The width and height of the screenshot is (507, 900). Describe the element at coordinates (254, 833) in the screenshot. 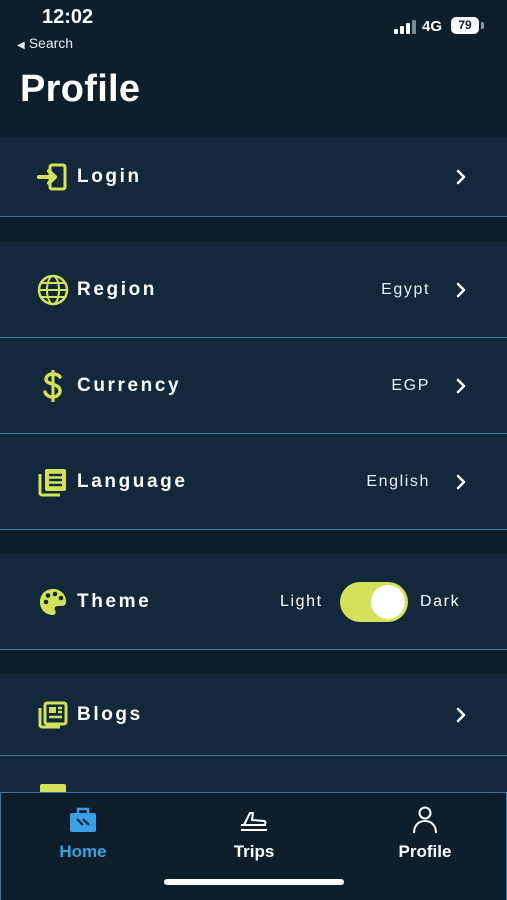

I see `tab-trips: Trips` at that location.